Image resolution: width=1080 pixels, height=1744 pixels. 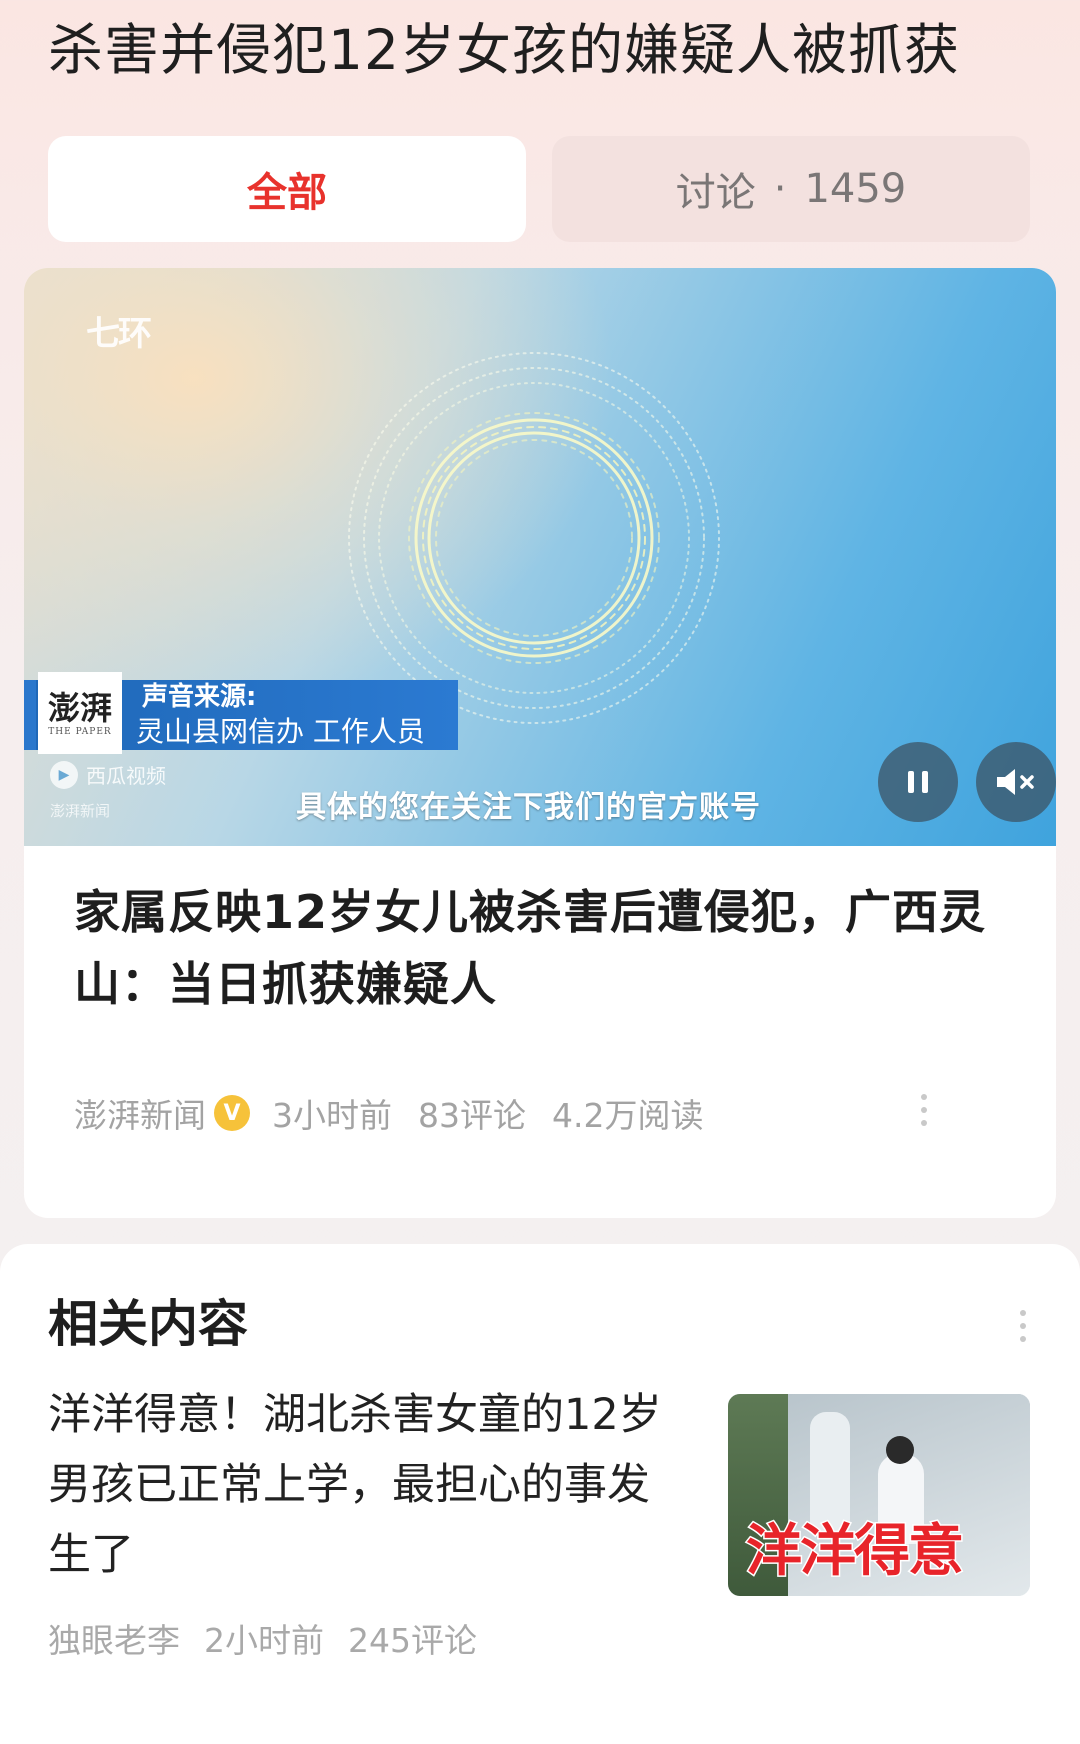 What do you see at coordinates (900, 1450) in the screenshot?
I see `thumbnail-child-head` at bounding box center [900, 1450].